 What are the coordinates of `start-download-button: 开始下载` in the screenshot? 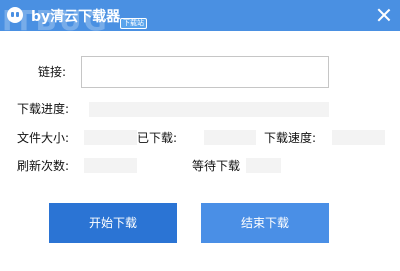 It's located at (113, 223).